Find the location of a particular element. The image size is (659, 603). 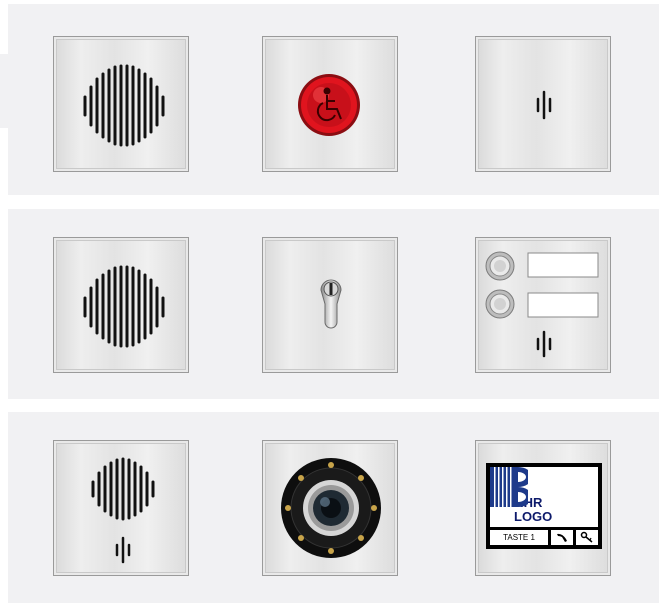

door-key-button is located at coordinates (587, 537).